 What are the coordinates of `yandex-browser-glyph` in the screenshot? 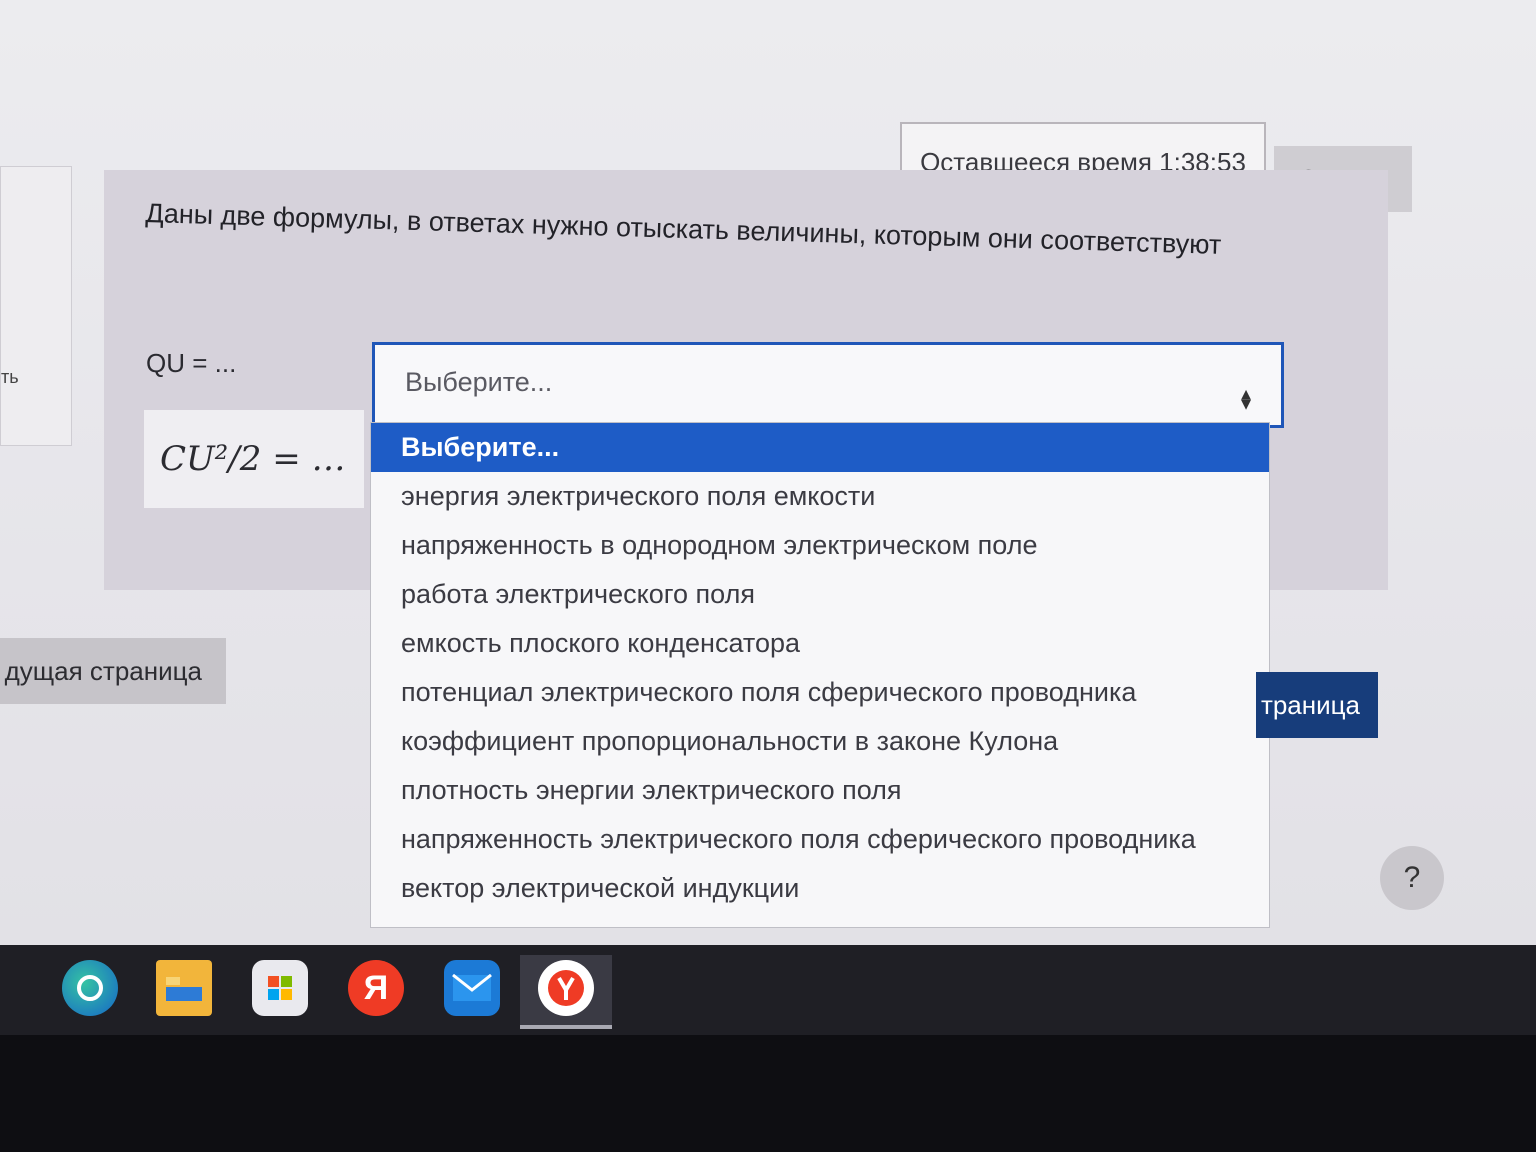 It's located at (566, 988).